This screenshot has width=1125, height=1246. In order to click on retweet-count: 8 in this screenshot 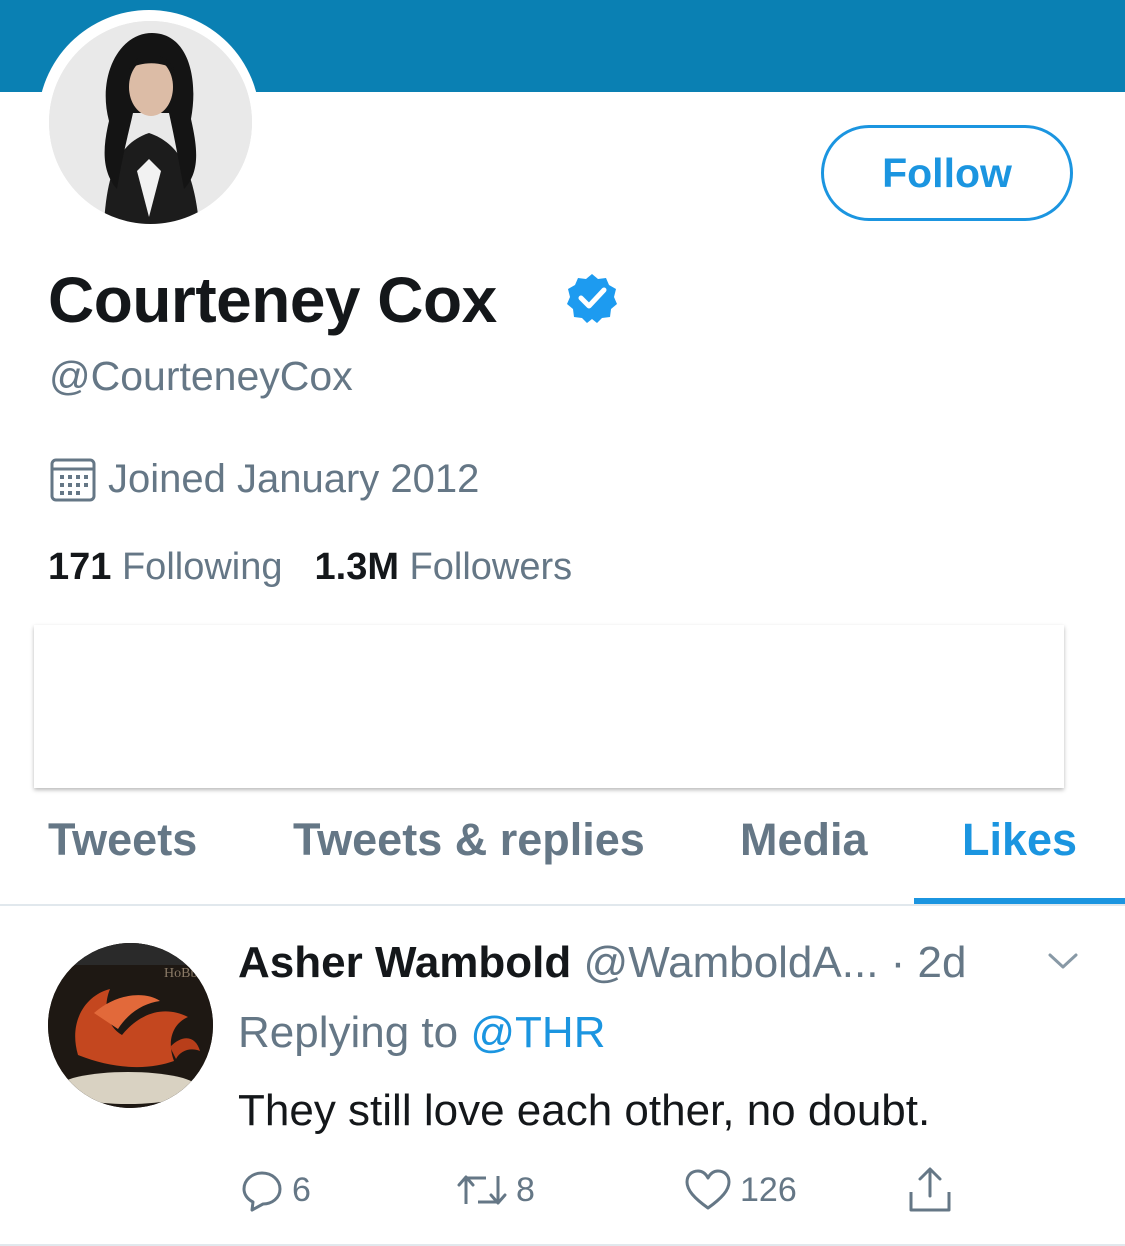, I will do `click(525, 1189)`.